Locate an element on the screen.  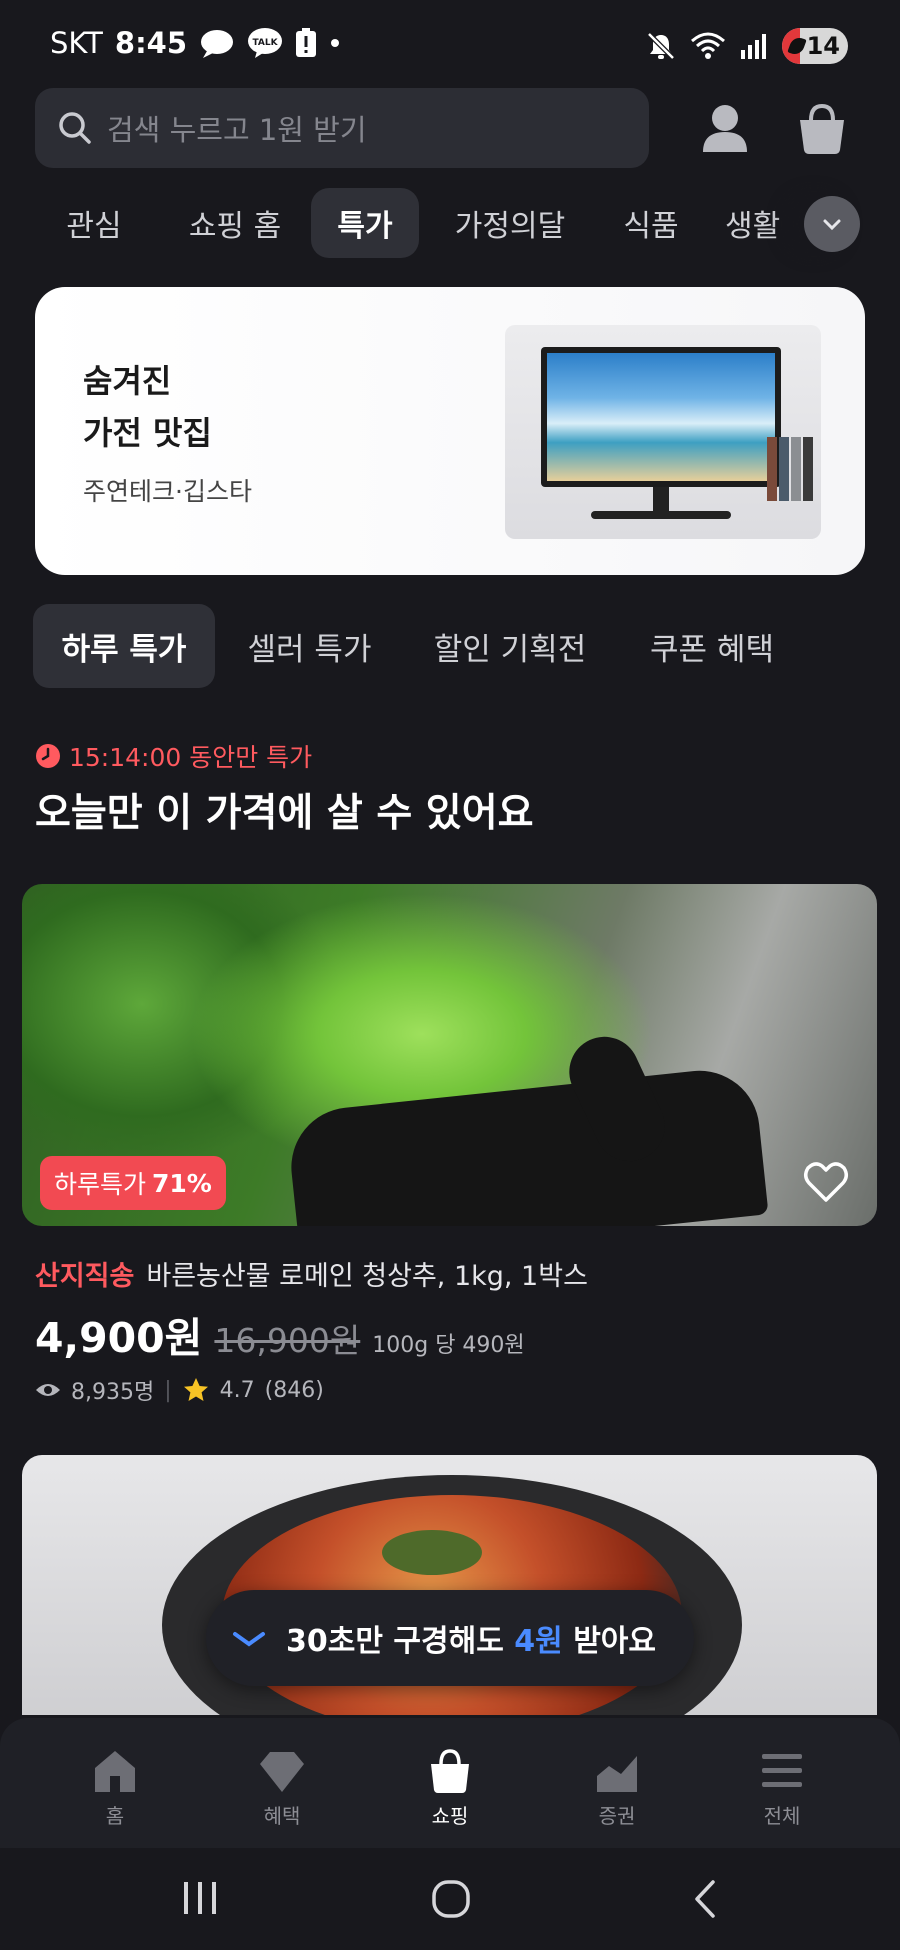
chat-bubble-icon is located at coordinates (217, 44).